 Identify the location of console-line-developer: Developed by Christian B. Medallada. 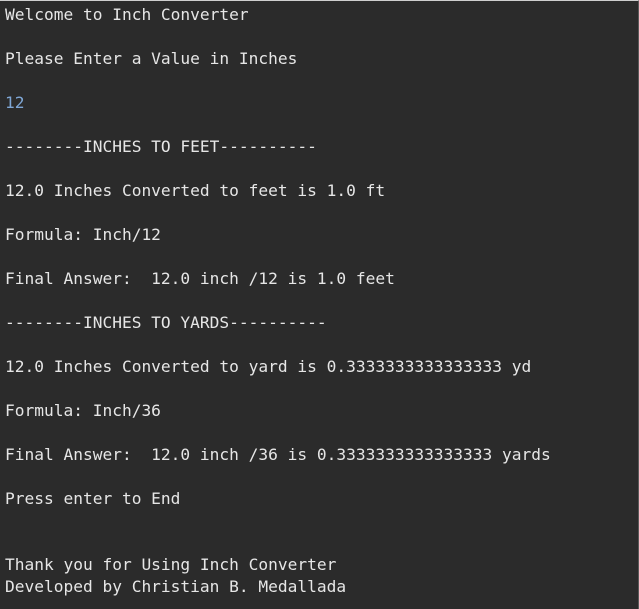
(176, 586).